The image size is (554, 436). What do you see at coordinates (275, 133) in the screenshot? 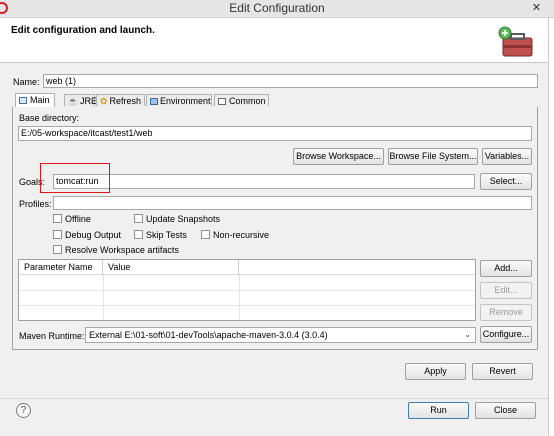
I see `base-directory-field: E:/05-workspace/itcast/test1/web` at bounding box center [275, 133].